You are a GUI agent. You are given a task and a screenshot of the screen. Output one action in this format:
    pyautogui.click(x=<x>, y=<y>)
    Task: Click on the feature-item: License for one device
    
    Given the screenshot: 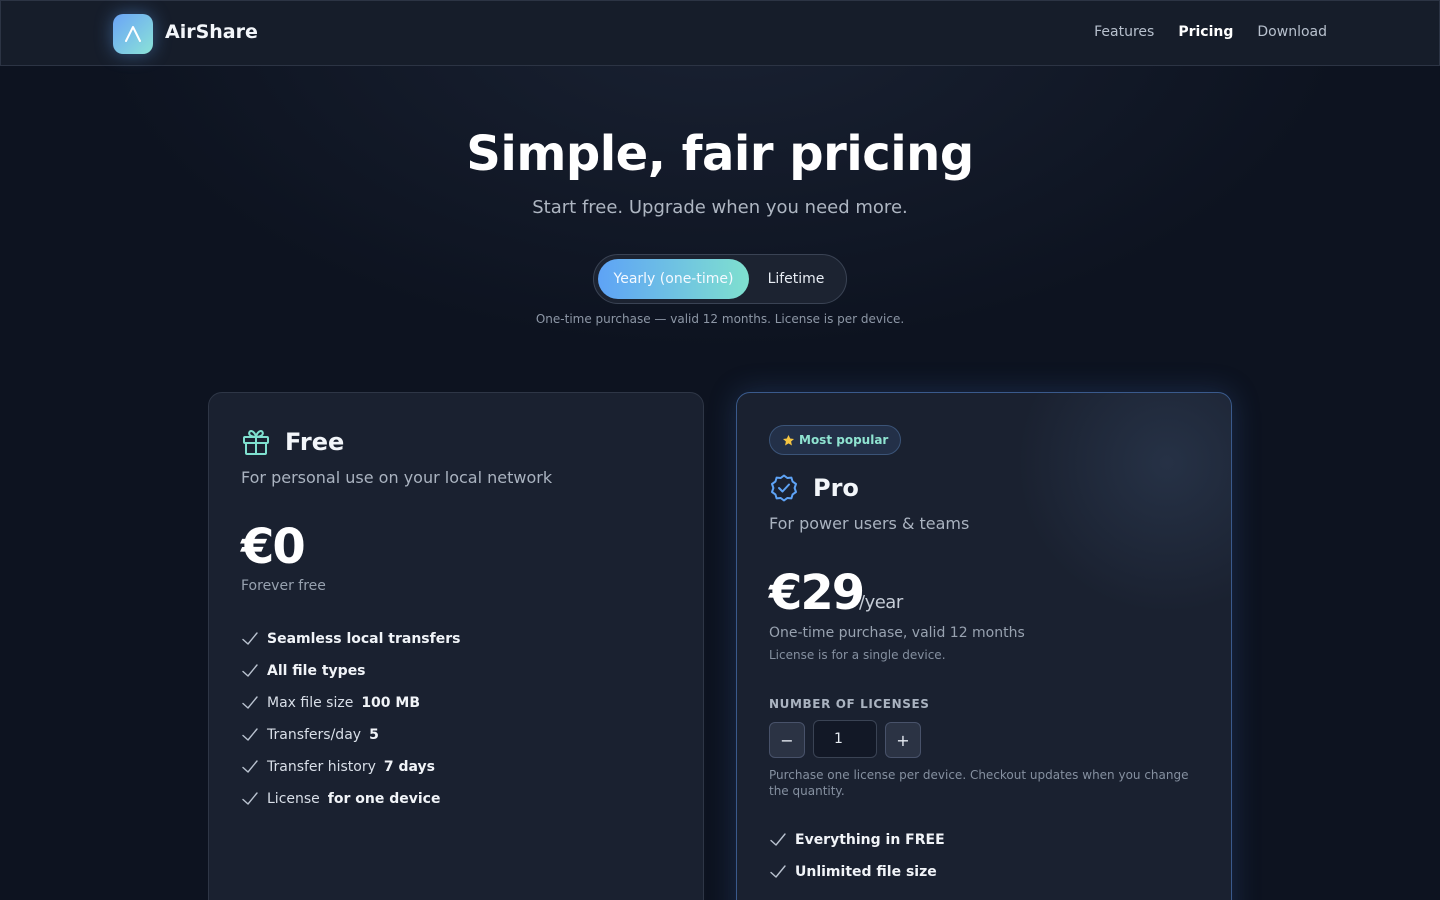 What is the action you would take?
    pyautogui.click(x=354, y=799)
    